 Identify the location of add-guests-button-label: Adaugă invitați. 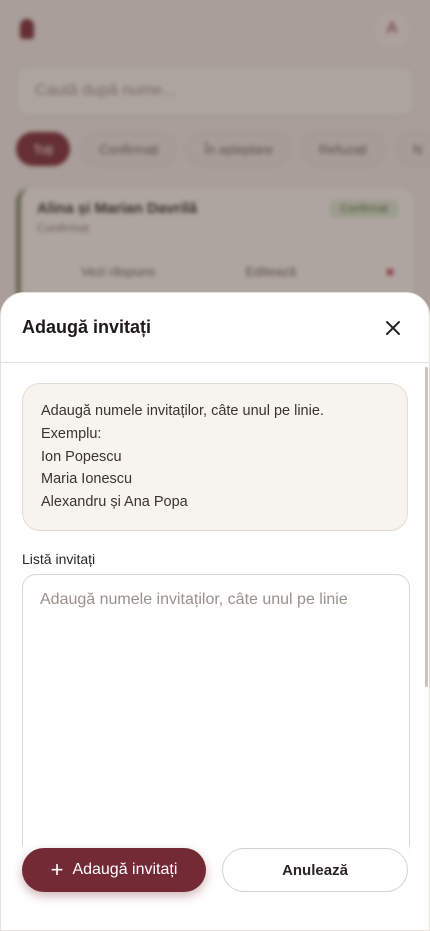
(125, 869).